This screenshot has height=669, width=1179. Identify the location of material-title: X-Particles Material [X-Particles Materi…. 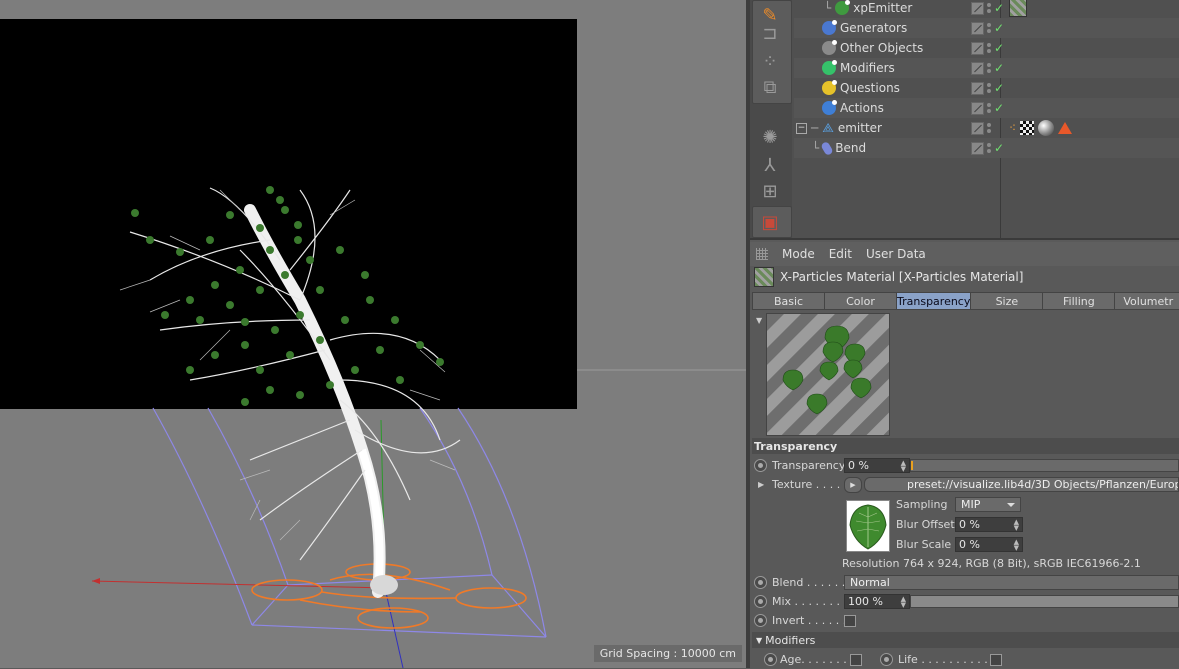
(902, 277).